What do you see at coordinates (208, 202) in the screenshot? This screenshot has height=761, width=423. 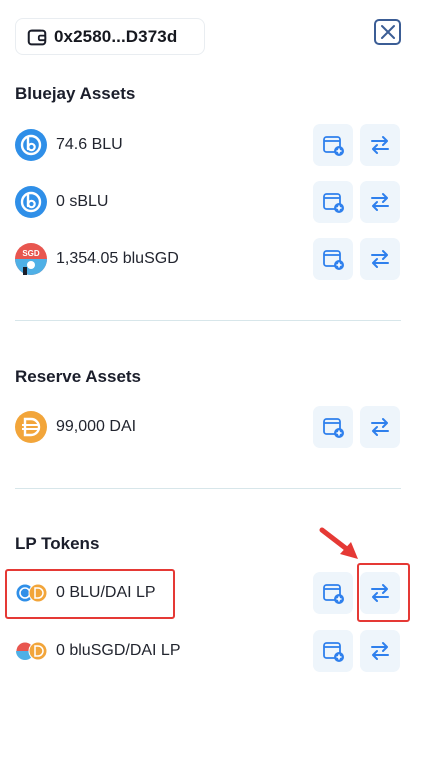 I see `asset-row-sblu: 0 sBLU` at bounding box center [208, 202].